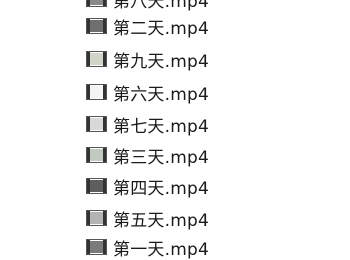  I want to click on file-item: 第四天.mp4, so click(147, 186).